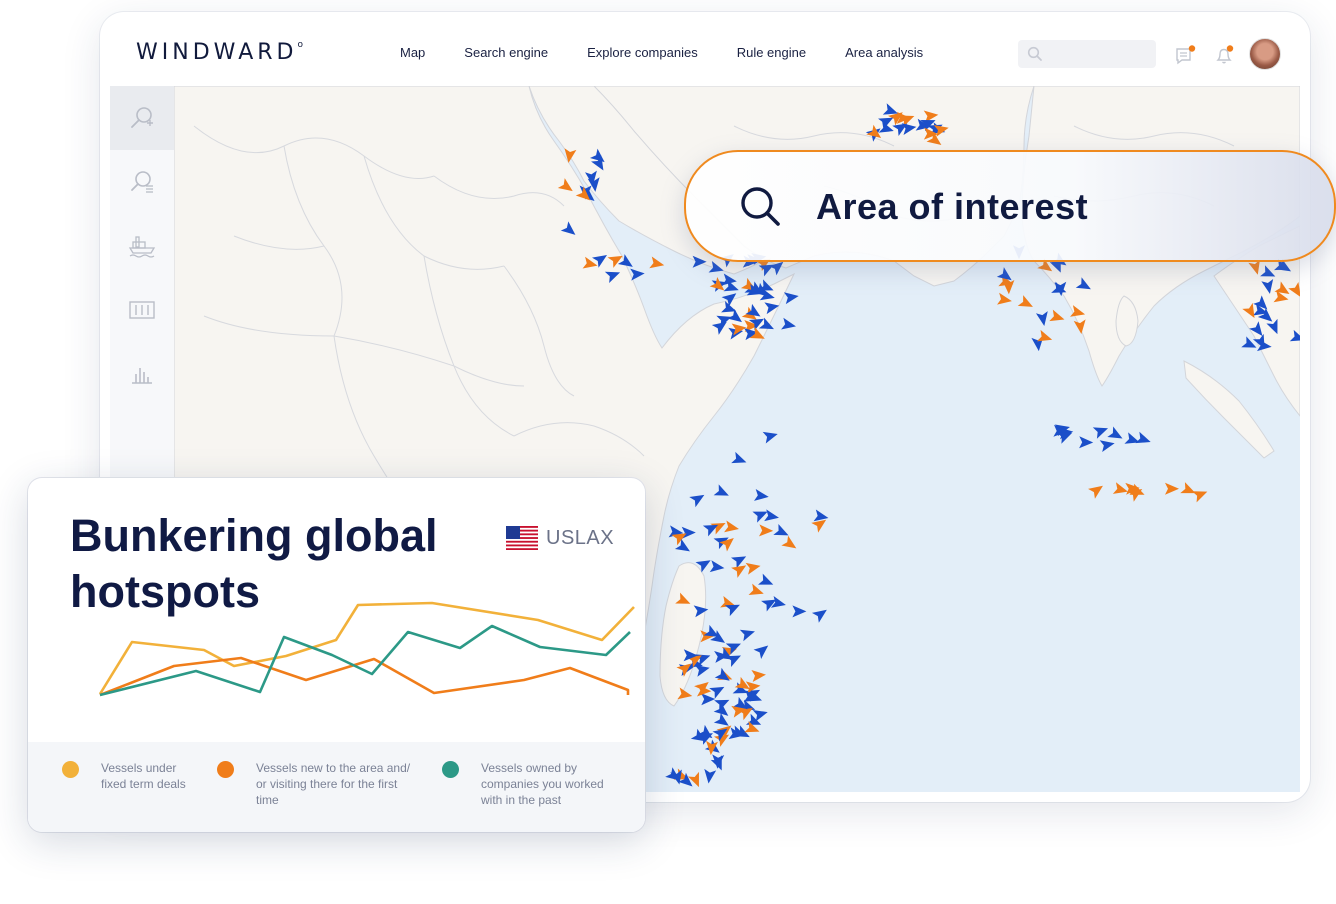 The height and width of the screenshot is (904, 1336). What do you see at coordinates (217, 52) in the screenshot?
I see `logo-text: WINDWARD` at bounding box center [217, 52].